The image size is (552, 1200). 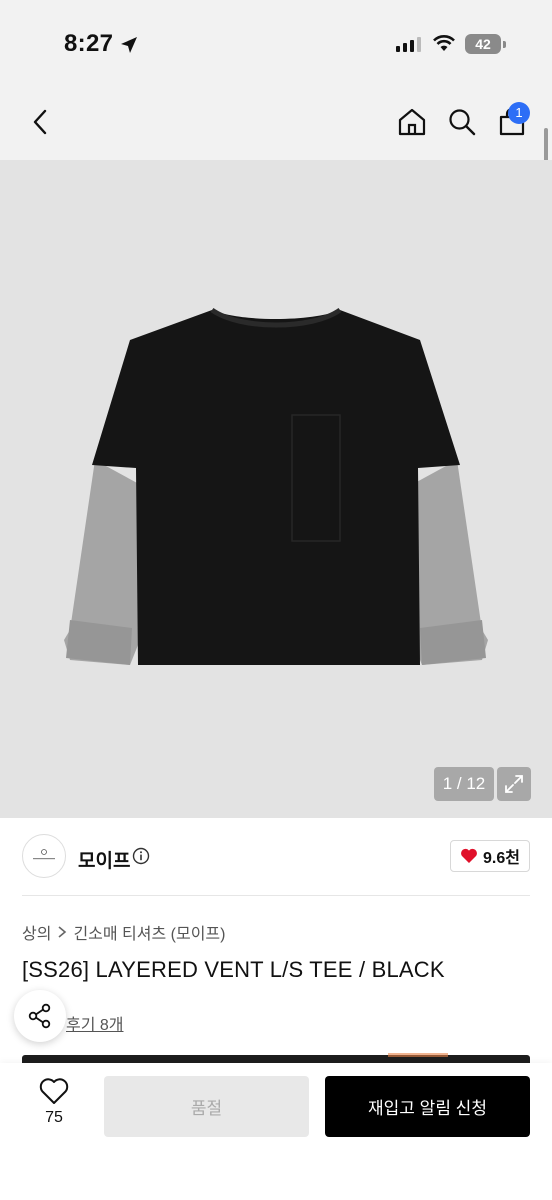 I want to click on promo-banner-accent, so click(x=418, y=1055).